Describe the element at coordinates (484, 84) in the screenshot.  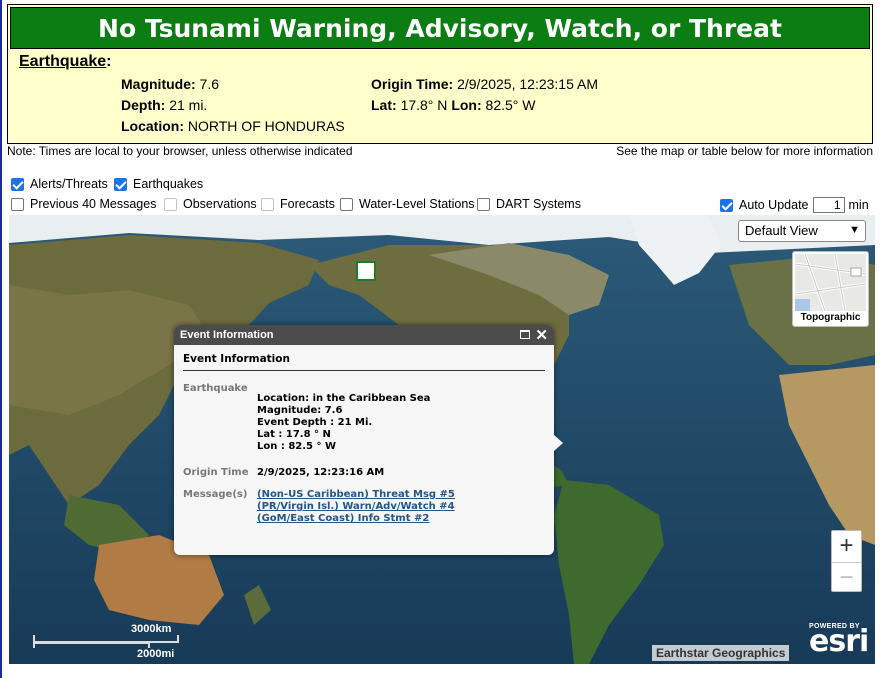
I see `origin-time-field: Origin Time: 2/9/2025, 12:23:15 AM` at that location.